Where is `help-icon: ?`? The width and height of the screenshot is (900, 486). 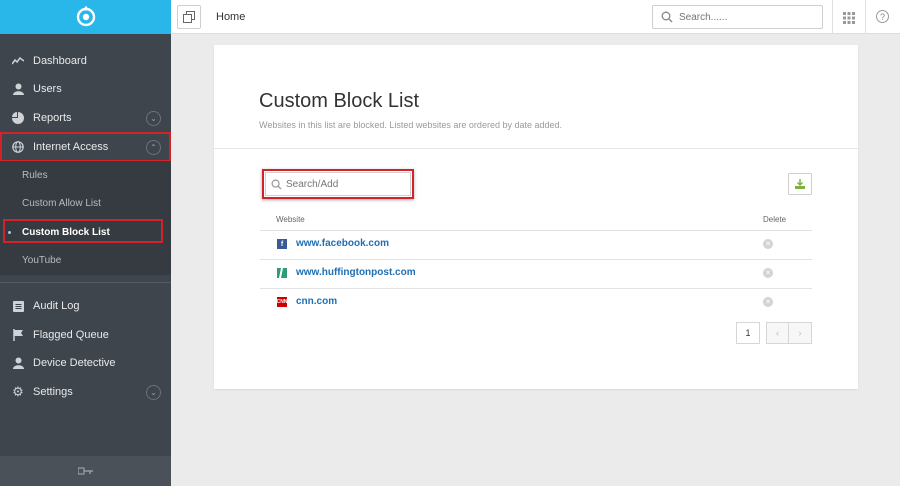 help-icon: ? is located at coordinates (882, 16).